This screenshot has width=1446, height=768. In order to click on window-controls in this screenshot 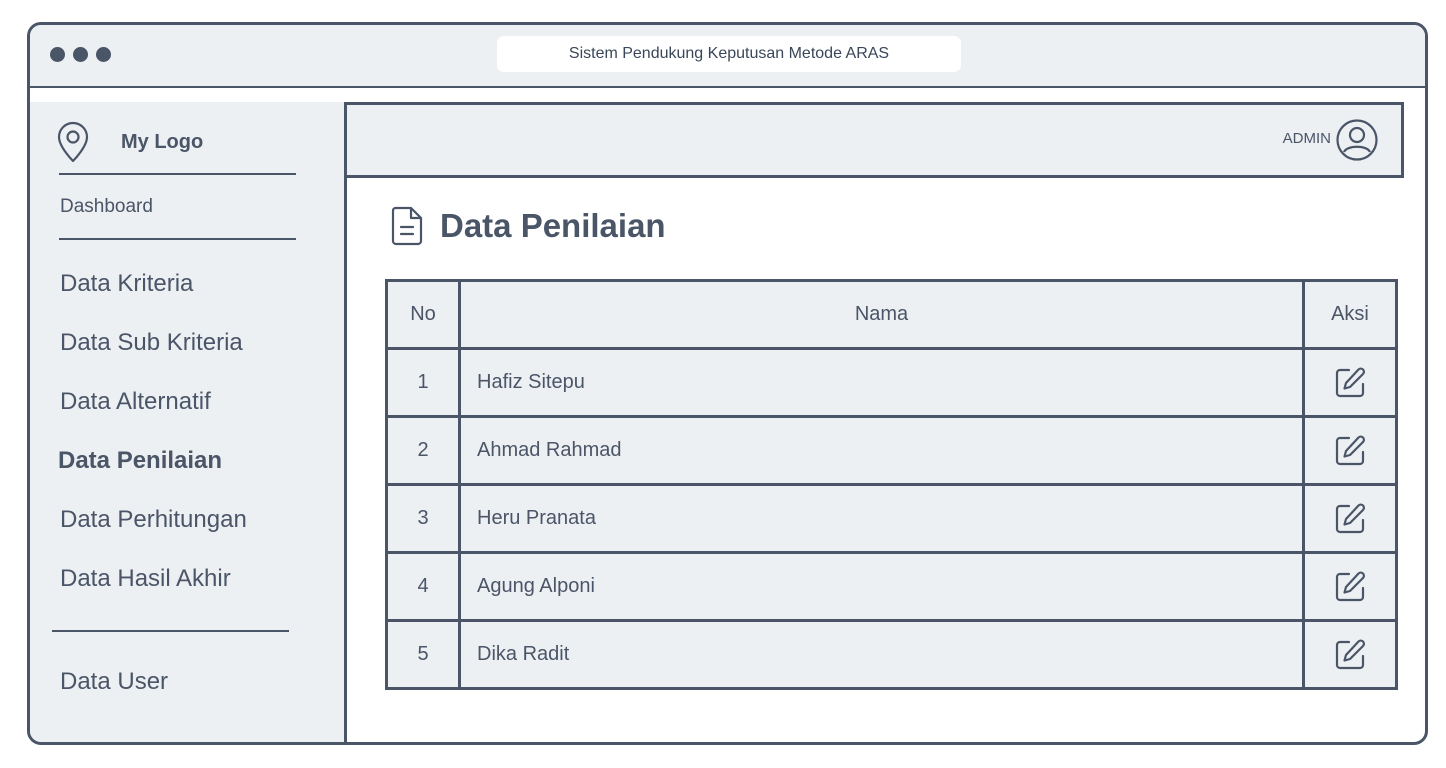, I will do `click(80, 54)`.